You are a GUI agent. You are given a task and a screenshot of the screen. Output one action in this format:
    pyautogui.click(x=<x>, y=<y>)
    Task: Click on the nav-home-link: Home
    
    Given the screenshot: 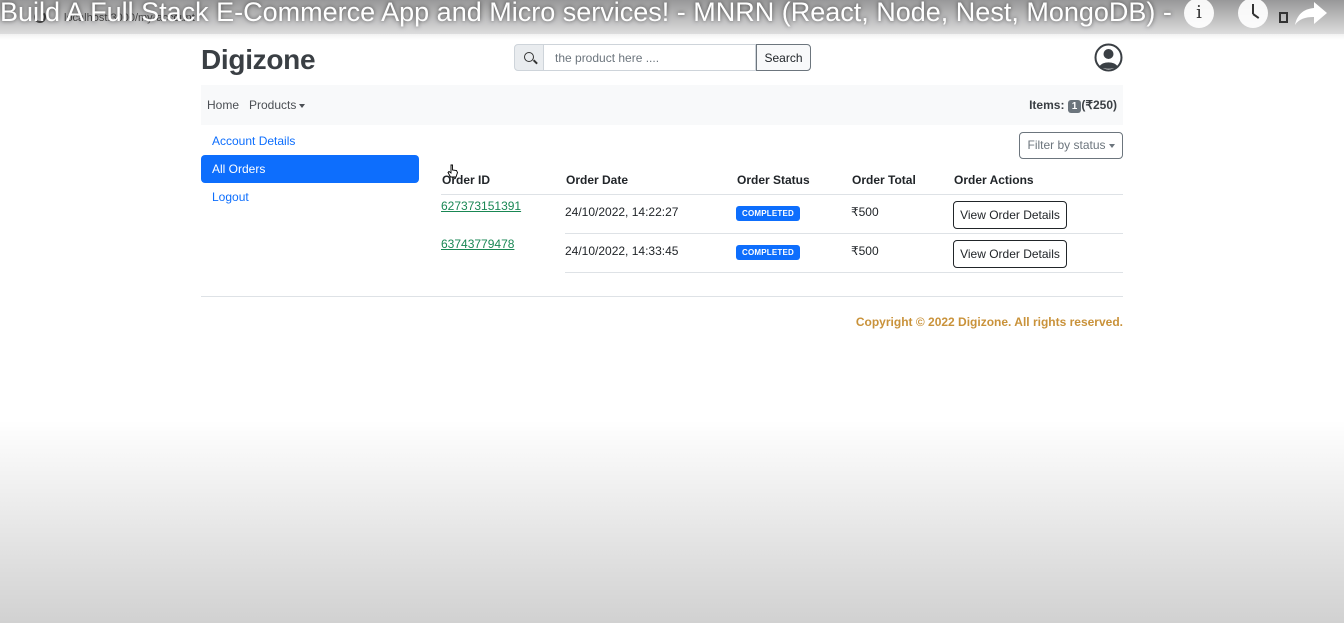 What is the action you would take?
    pyautogui.click(x=223, y=105)
    